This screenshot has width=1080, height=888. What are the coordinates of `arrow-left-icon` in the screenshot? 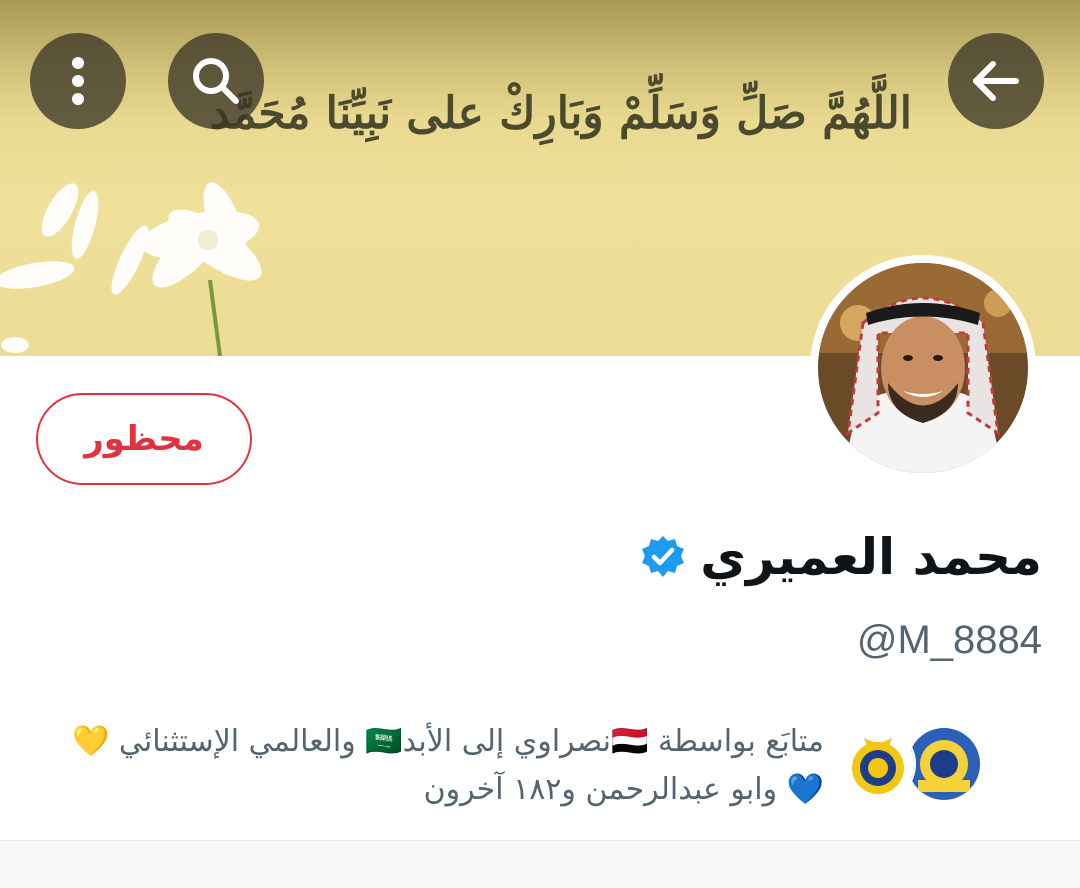 It's located at (996, 81).